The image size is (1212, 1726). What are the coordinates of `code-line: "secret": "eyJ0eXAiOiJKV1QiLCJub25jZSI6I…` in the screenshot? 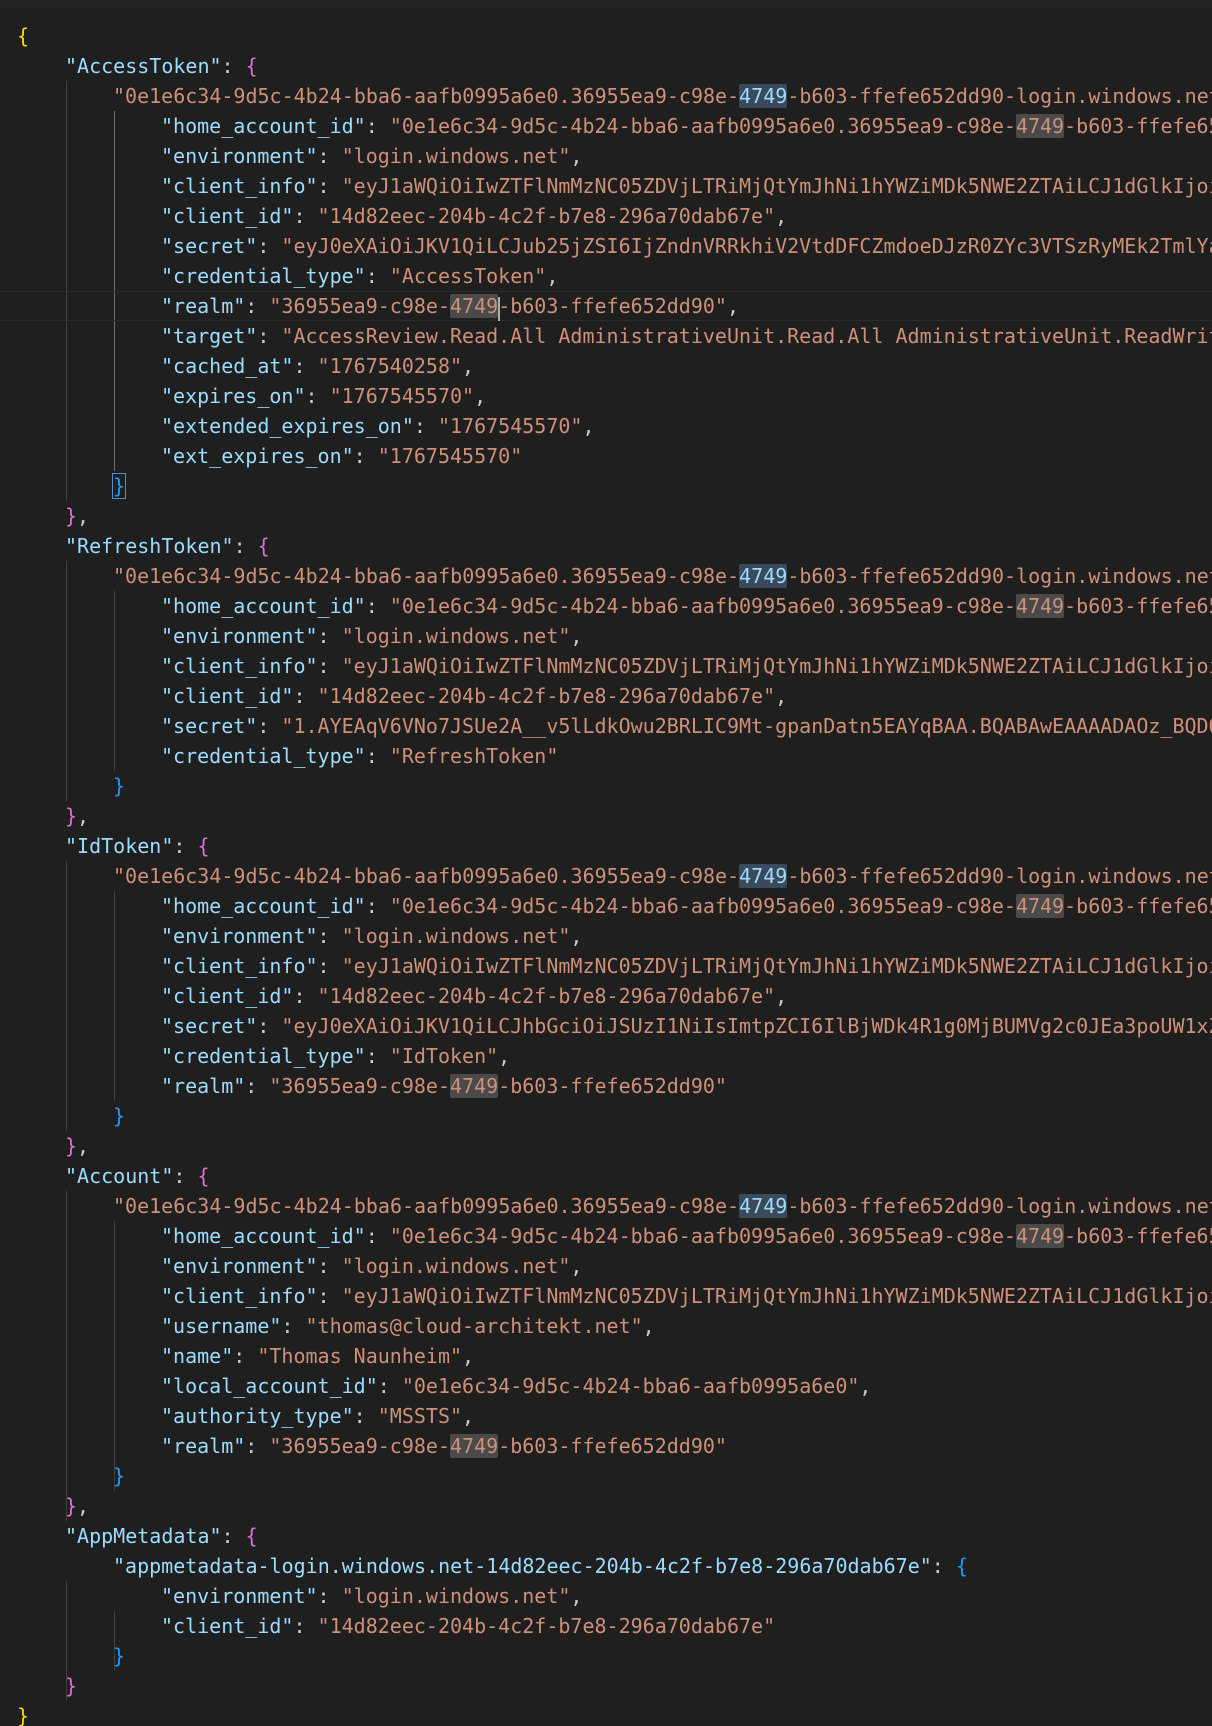 It's located at (606, 246).